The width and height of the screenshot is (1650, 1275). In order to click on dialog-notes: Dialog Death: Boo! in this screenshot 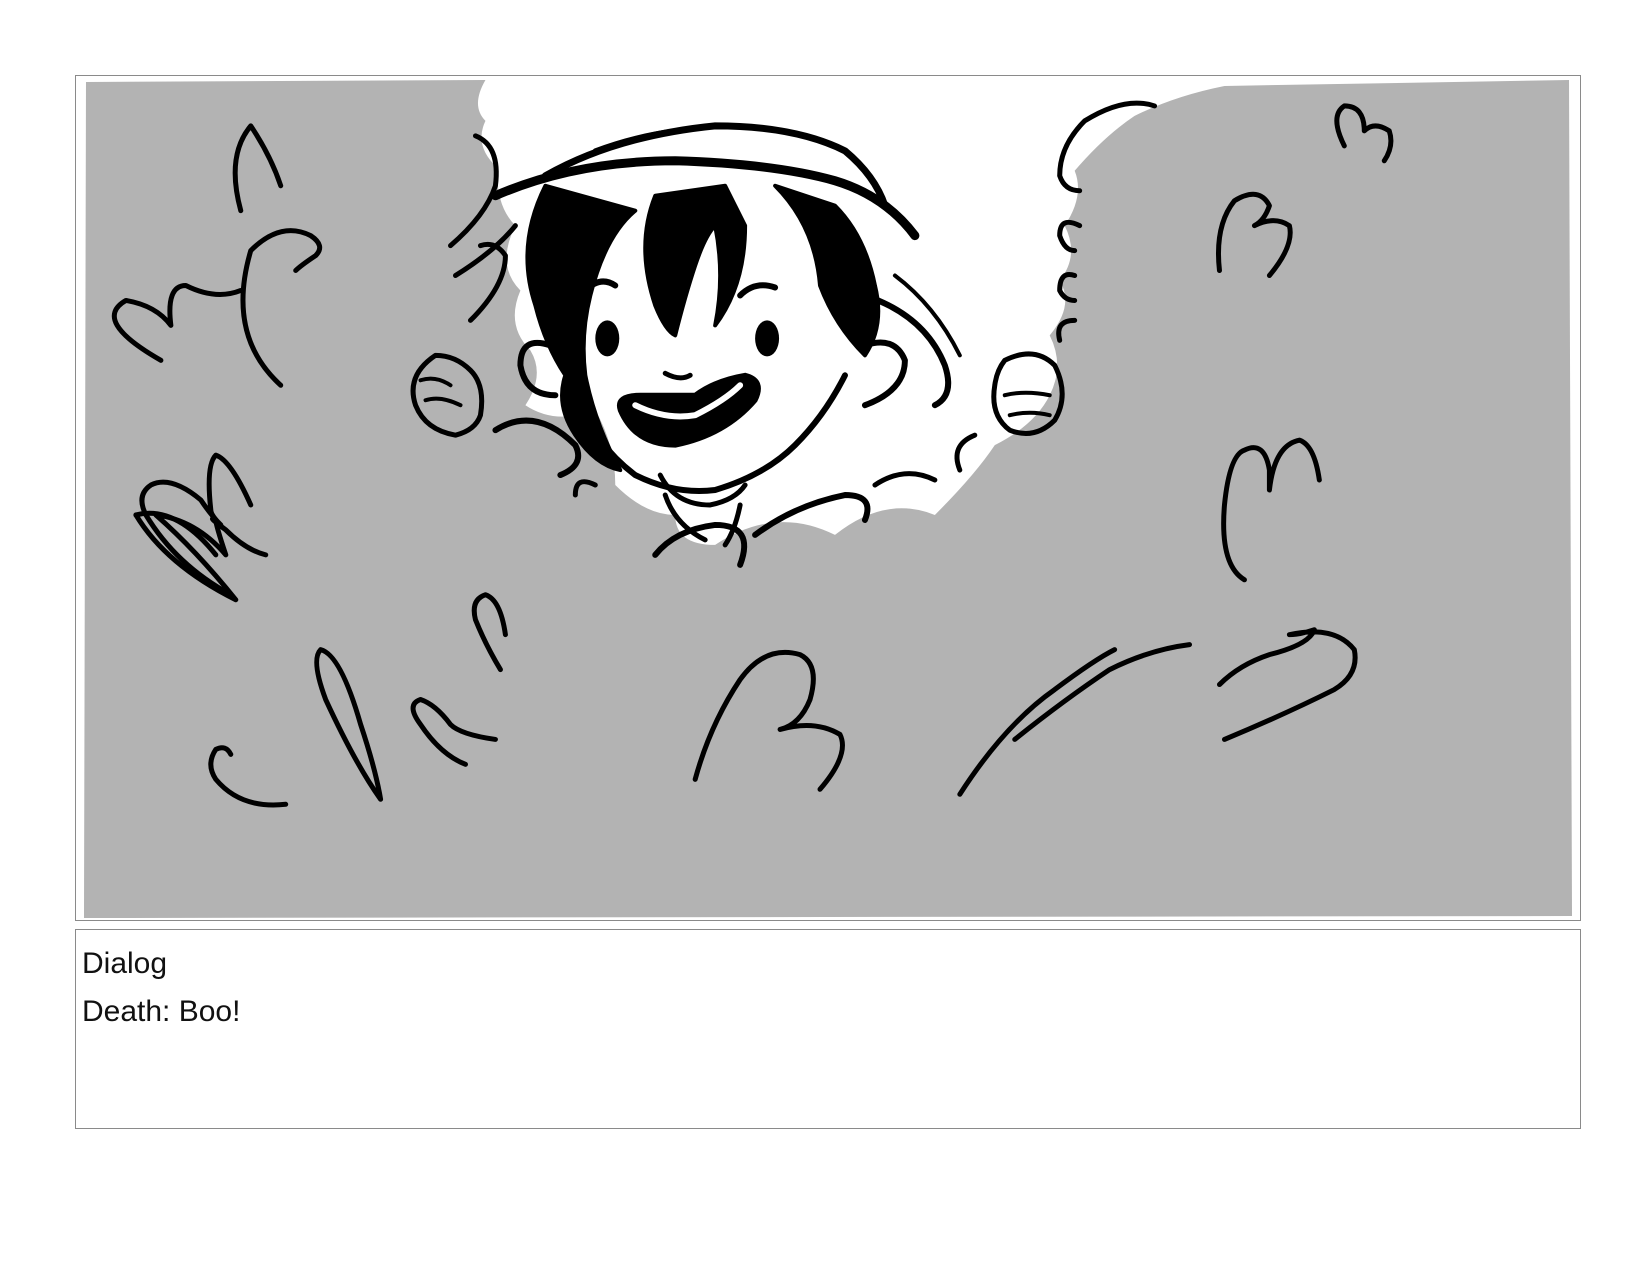, I will do `click(828, 1029)`.